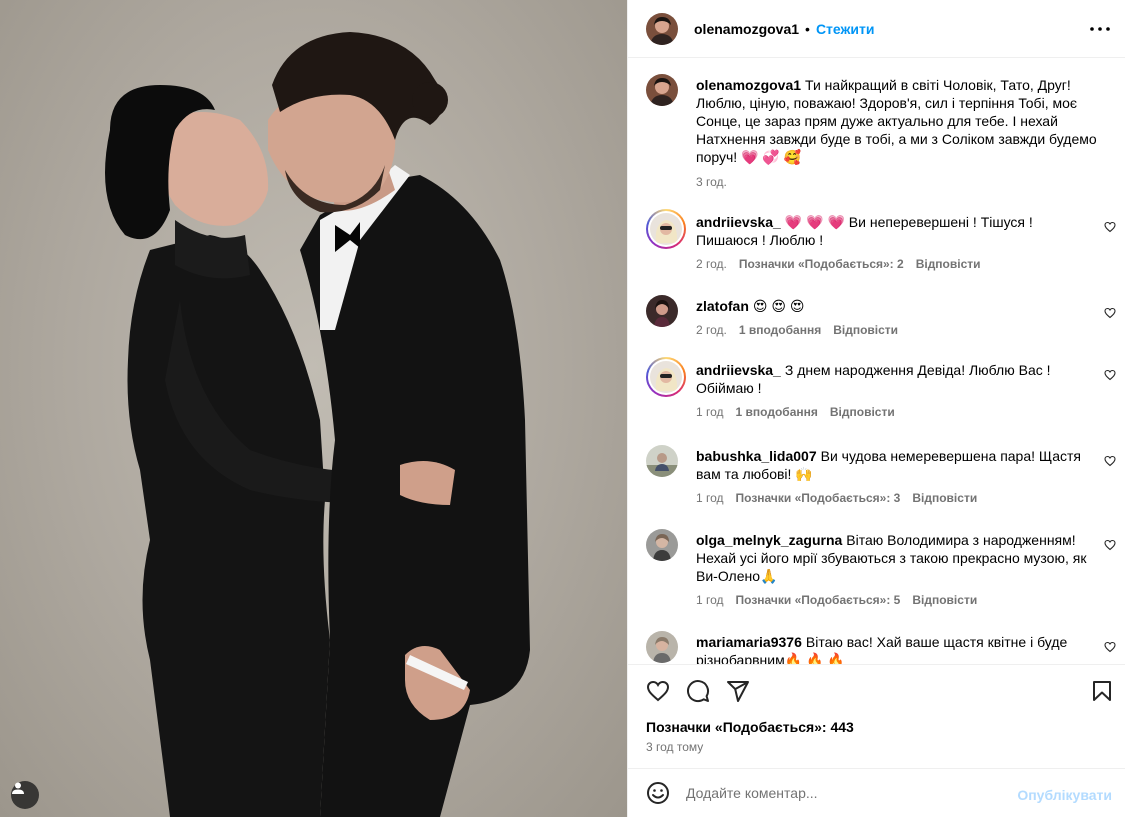 The width and height of the screenshot is (1125, 817). I want to click on caption-username: olenamozgova1, so click(748, 85).